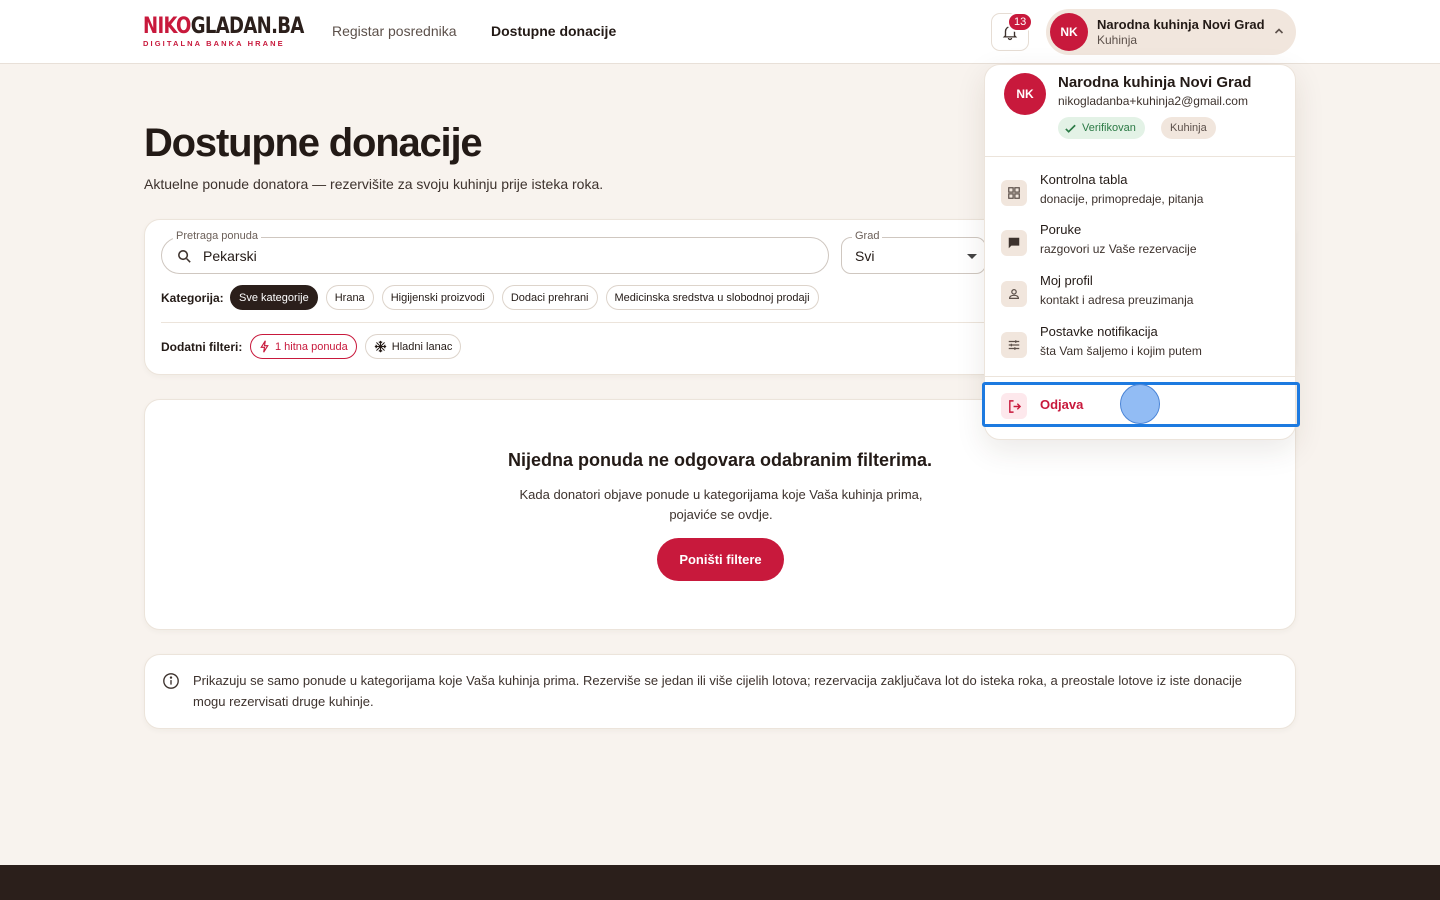 This screenshot has width=1440, height=900. I want to click on cursor-indicator, so click(1140, 404).